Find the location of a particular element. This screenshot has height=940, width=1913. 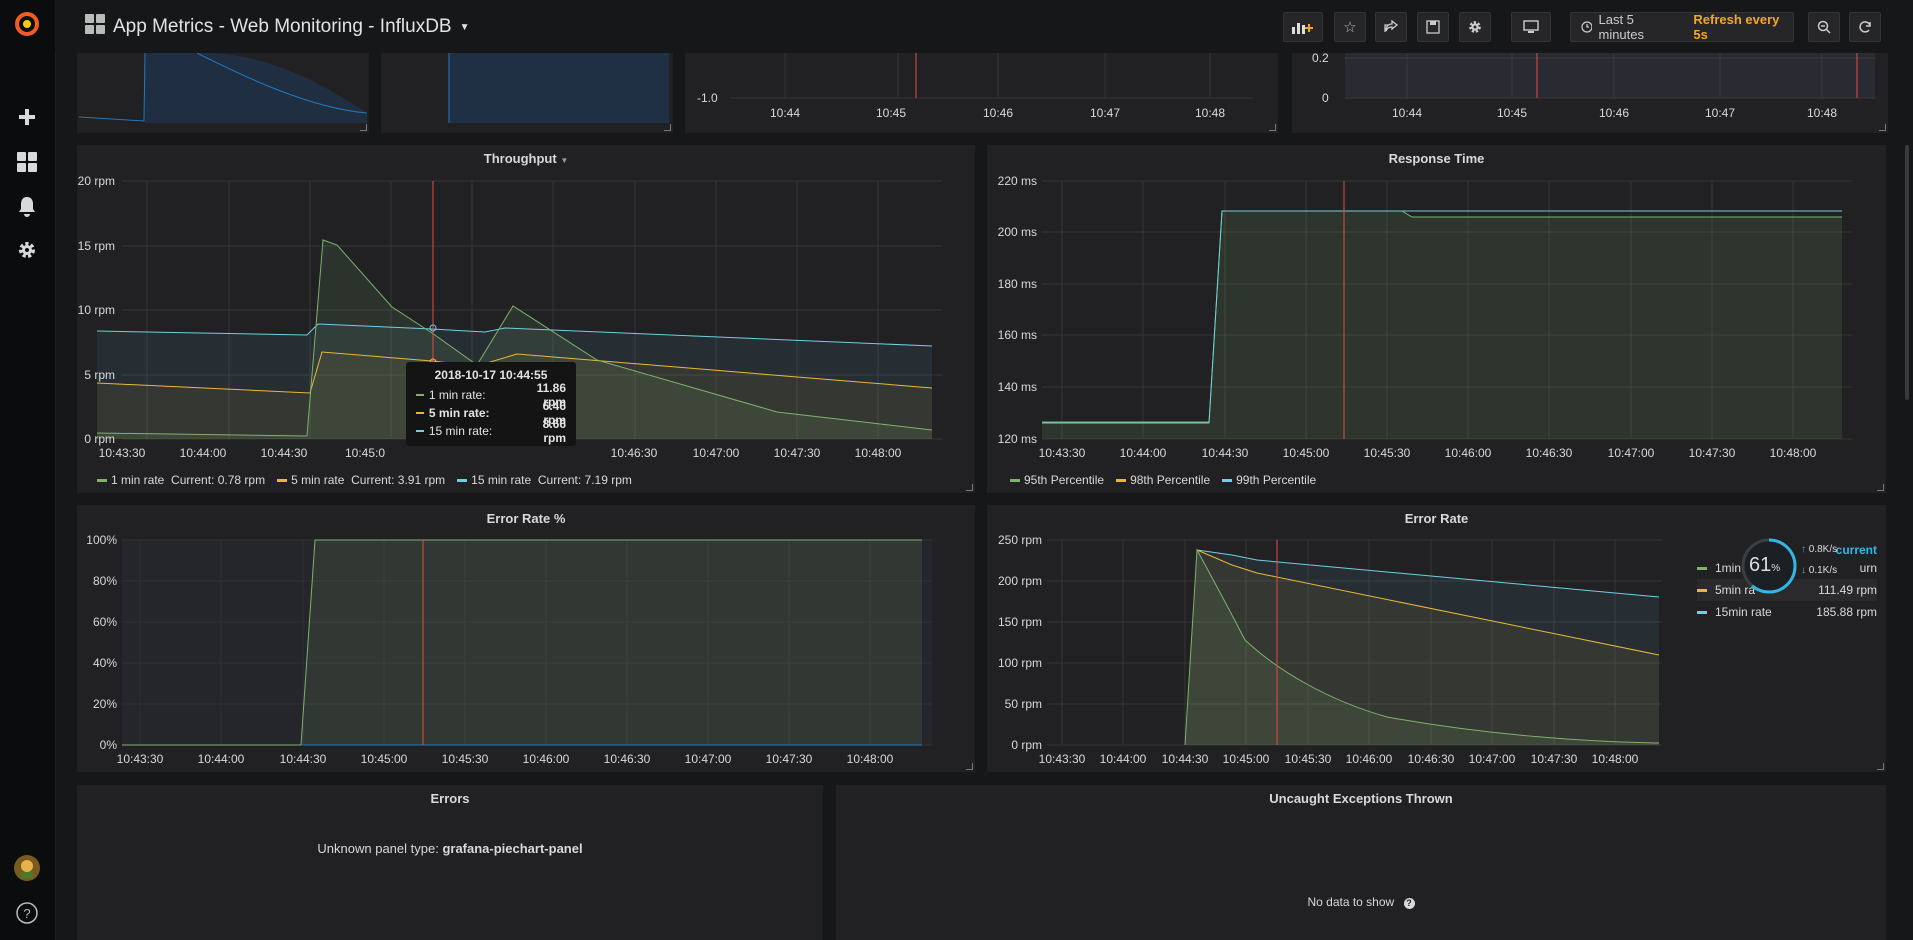

panel-title: Uncaught Exceptions Thrown is located at coordinates (1361, 798).